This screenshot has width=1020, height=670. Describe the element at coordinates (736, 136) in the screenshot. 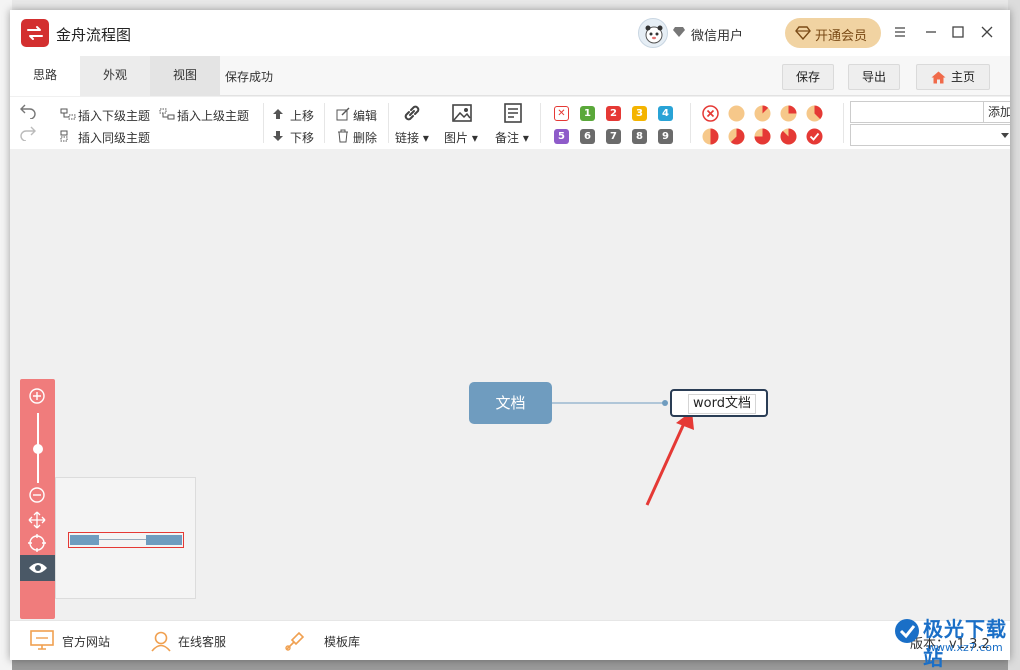

I see `progress-5-8-icon` at that location.